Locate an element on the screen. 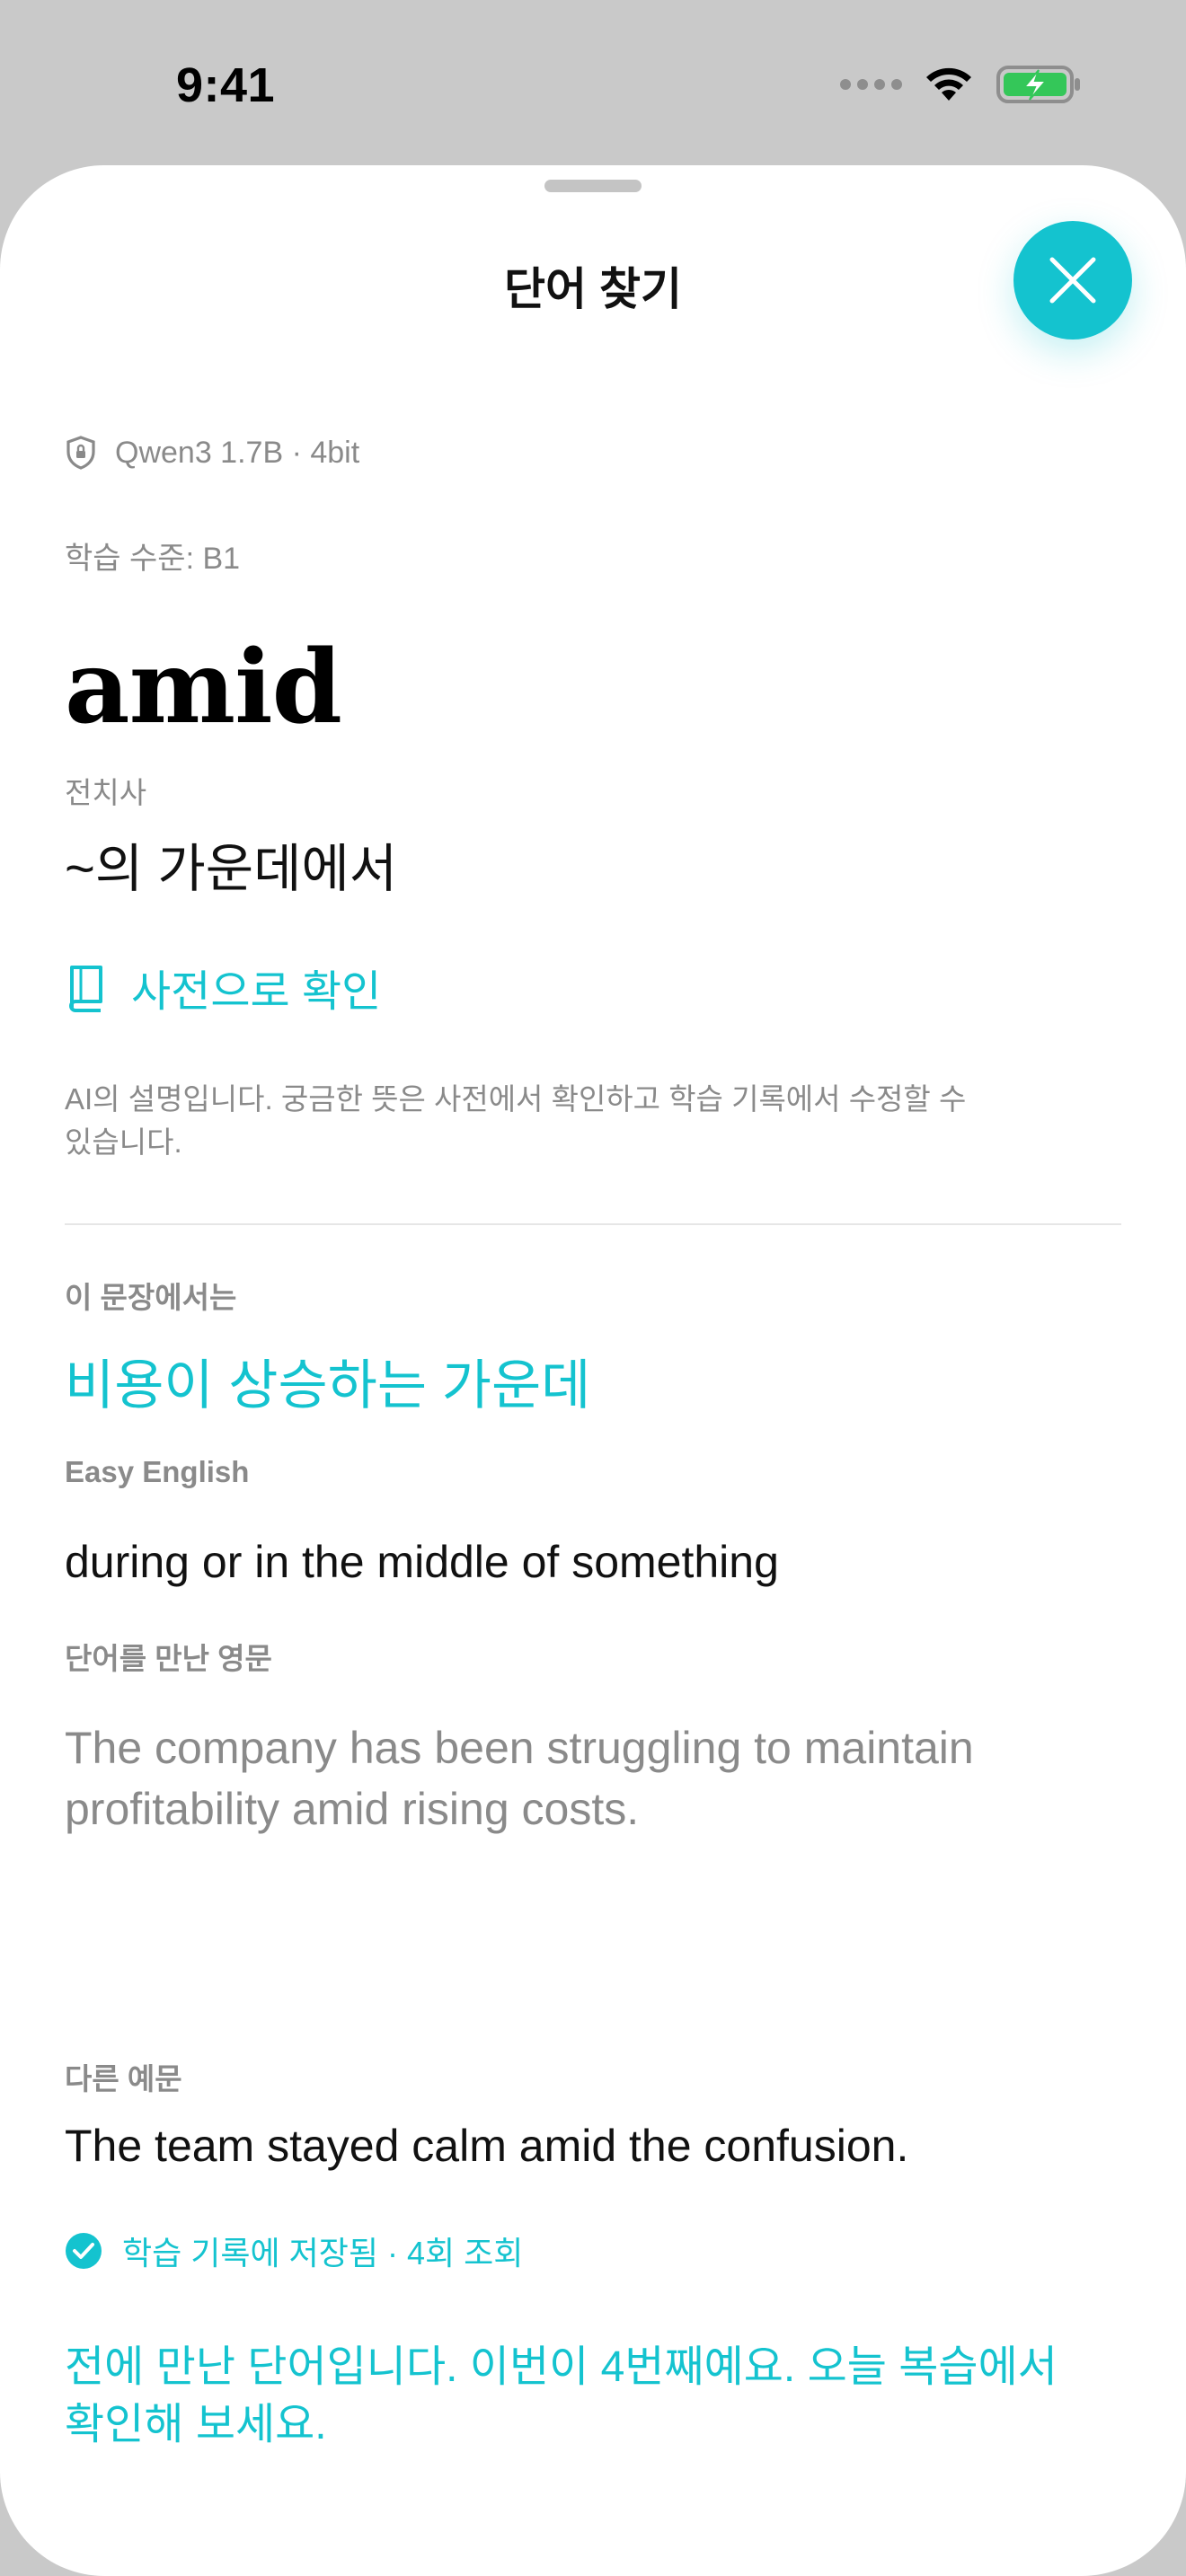 The height and width of the screenshot is (2576, 1186). part-of-speech: 전치사 is located at coordinates (106, 792).